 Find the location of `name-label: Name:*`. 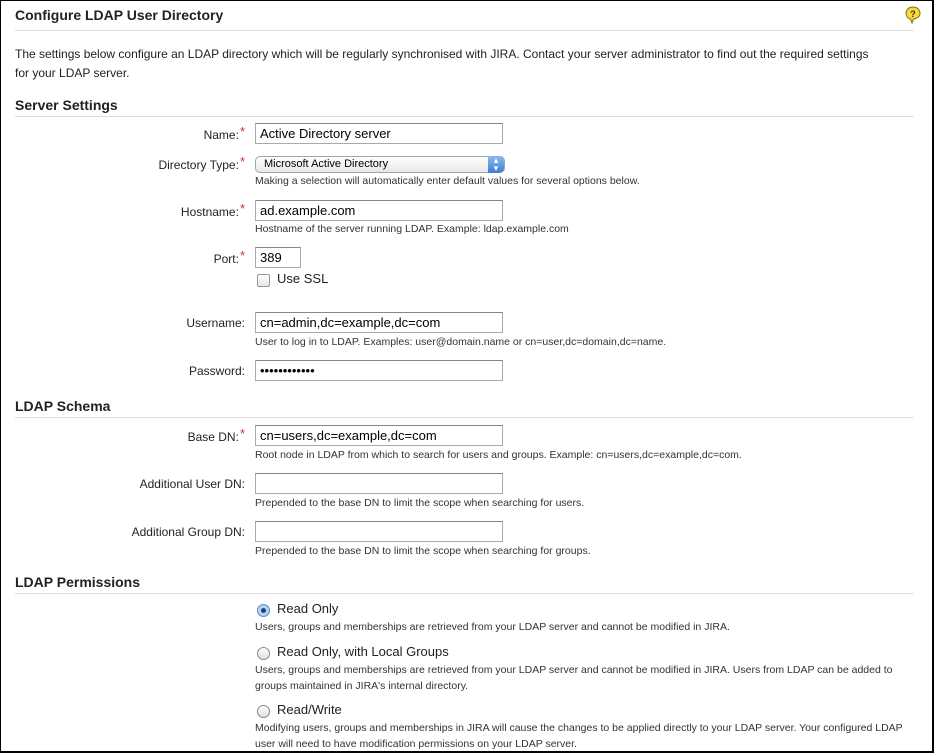

name-label: Name:* is located at coordinates (224, 133).